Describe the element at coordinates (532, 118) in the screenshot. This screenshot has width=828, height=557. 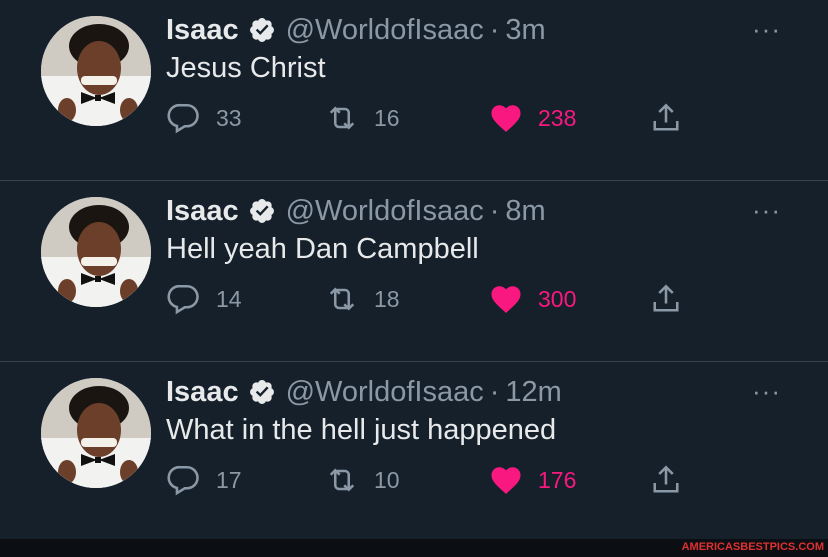
I see `like-button: 238` at that location.